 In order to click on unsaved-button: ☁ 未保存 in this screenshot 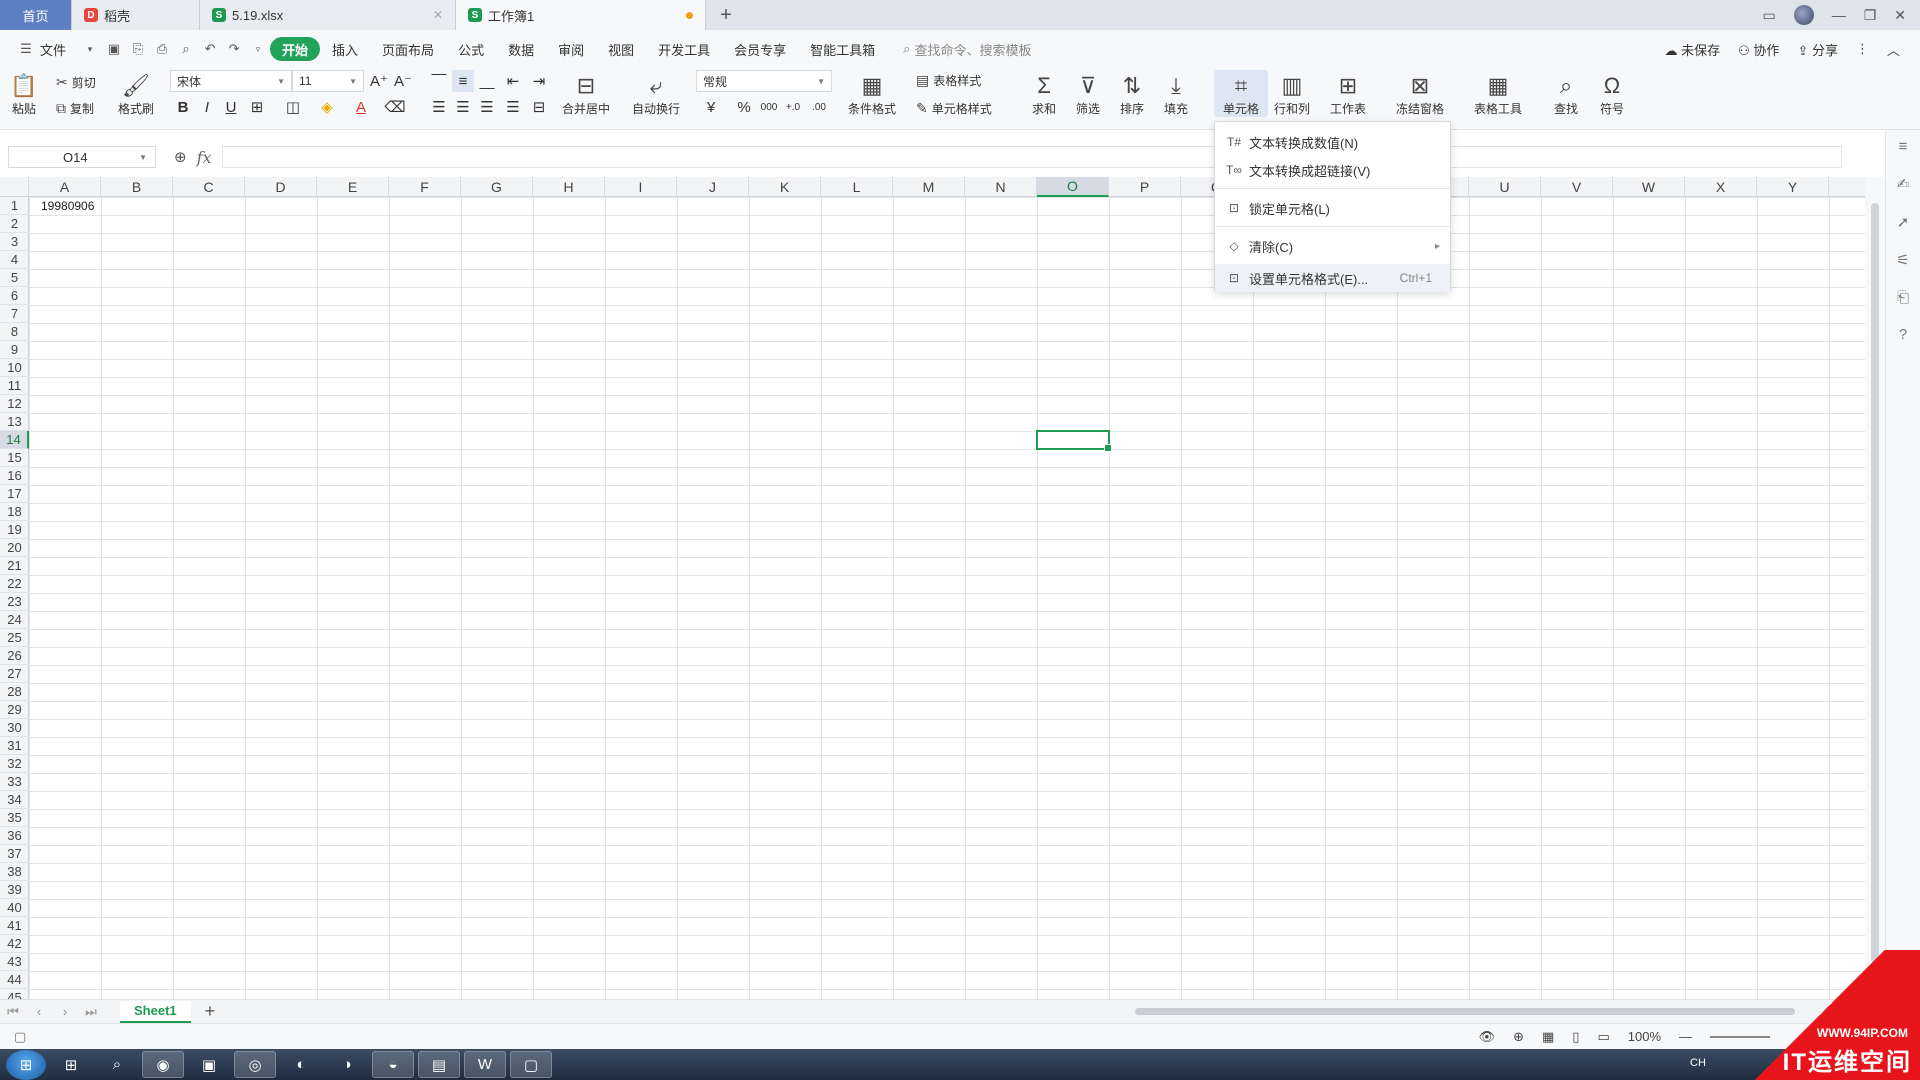, I will do `click(1693, 49)`.